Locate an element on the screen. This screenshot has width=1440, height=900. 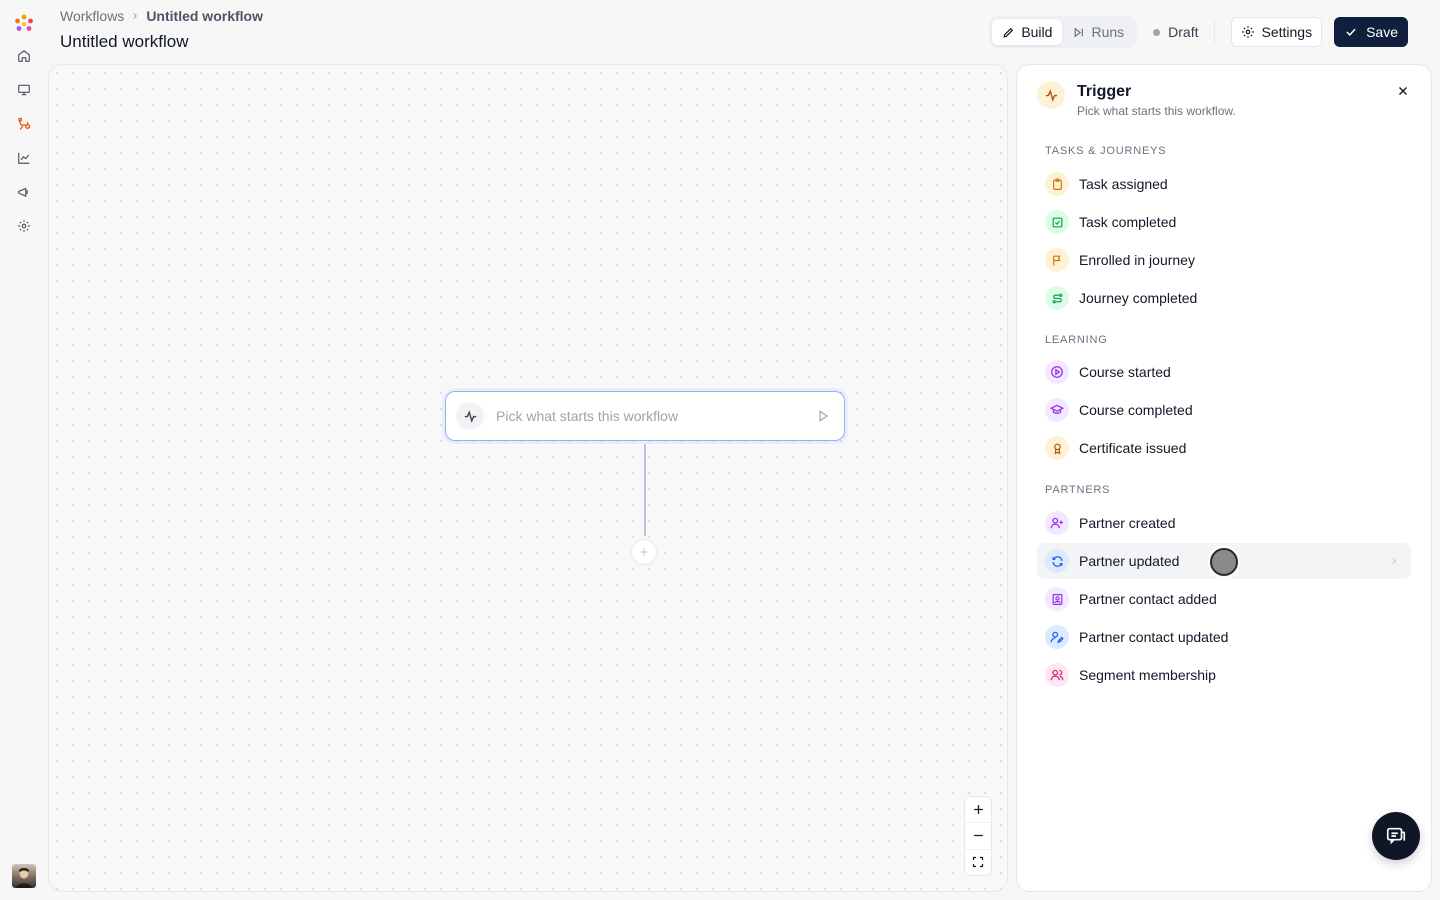
fit-view-button is located at coordinates (978, 861).